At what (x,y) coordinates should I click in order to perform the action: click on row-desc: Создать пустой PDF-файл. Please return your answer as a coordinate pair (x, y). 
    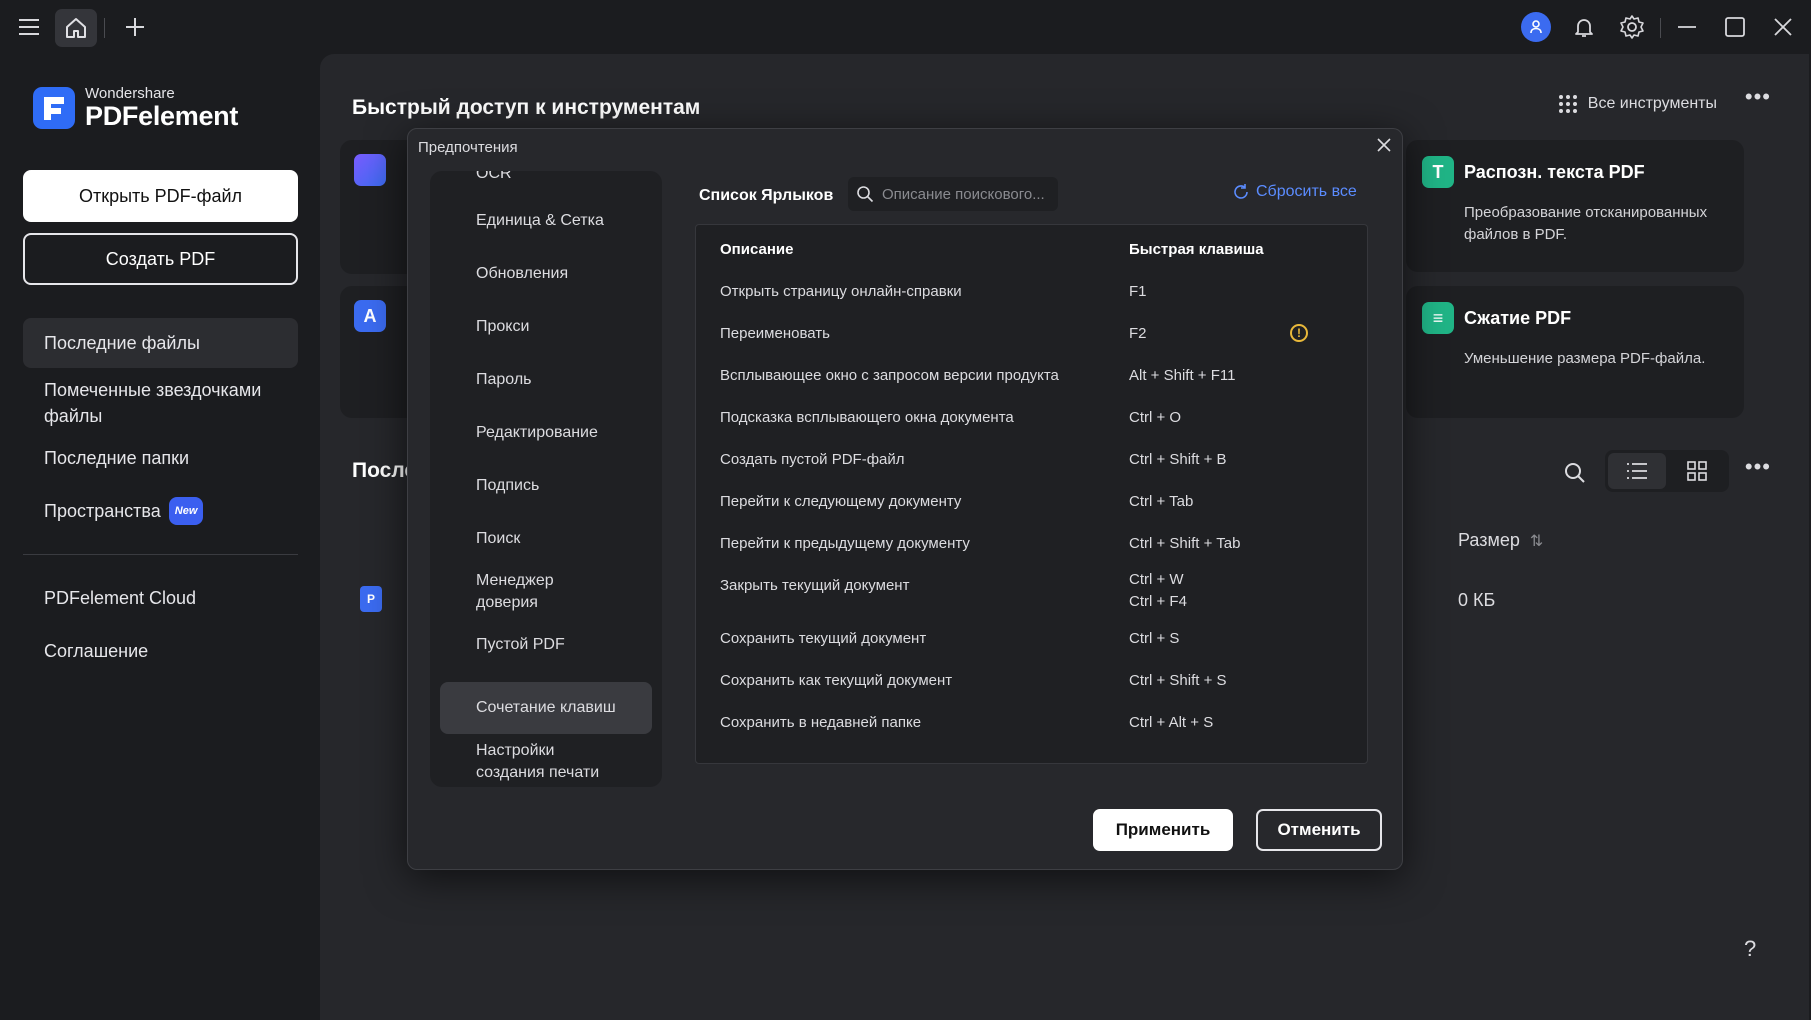
    Looking at the image, I should click on (812, 459).